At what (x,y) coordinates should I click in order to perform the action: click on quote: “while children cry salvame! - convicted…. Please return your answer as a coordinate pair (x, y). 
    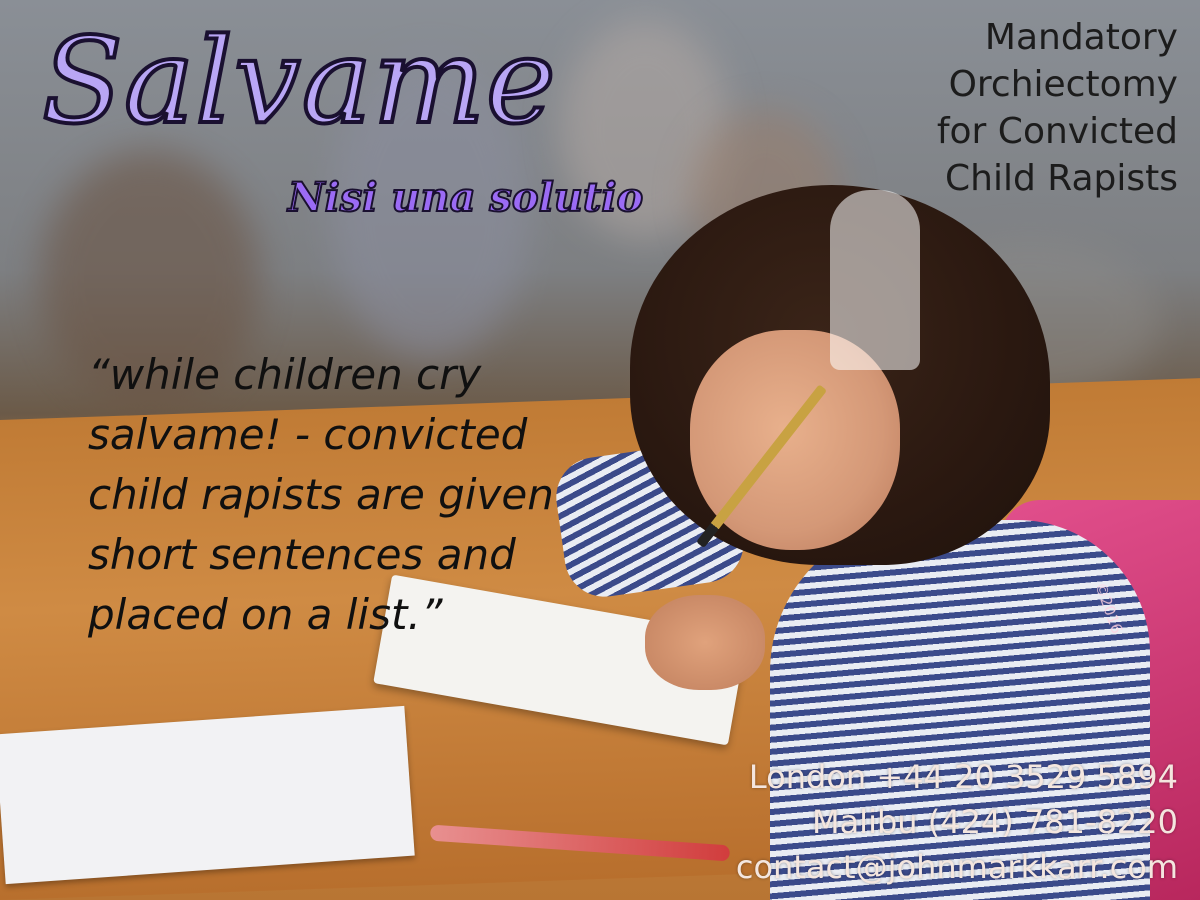
    Looking at the image, I should click on (323, 495).